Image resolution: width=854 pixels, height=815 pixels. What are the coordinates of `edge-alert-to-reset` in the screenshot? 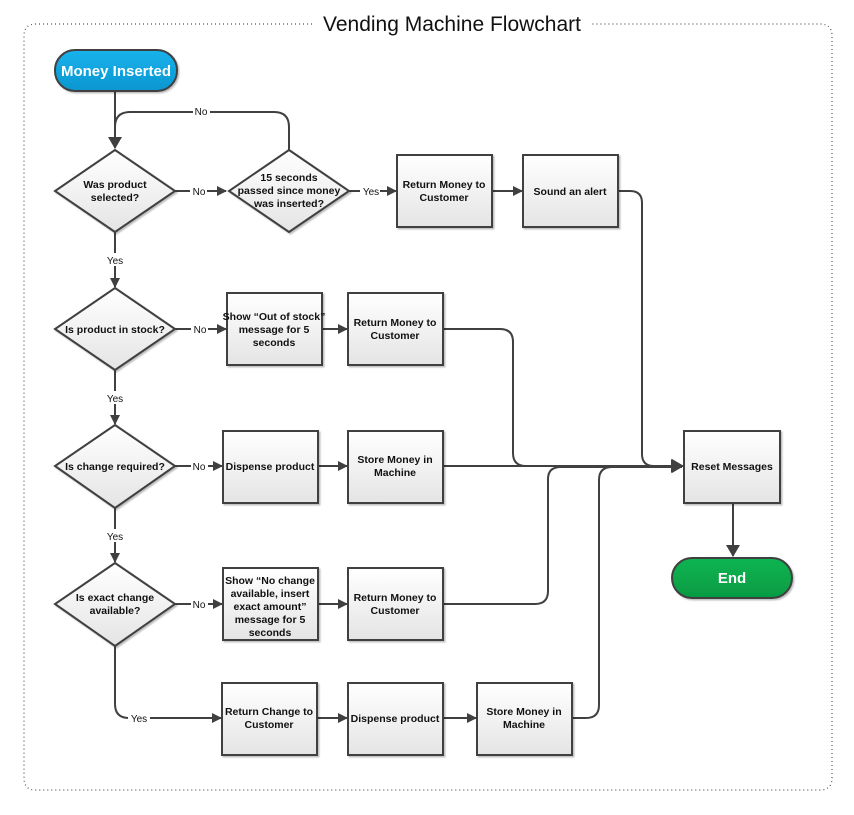 It's located at (650, 331).